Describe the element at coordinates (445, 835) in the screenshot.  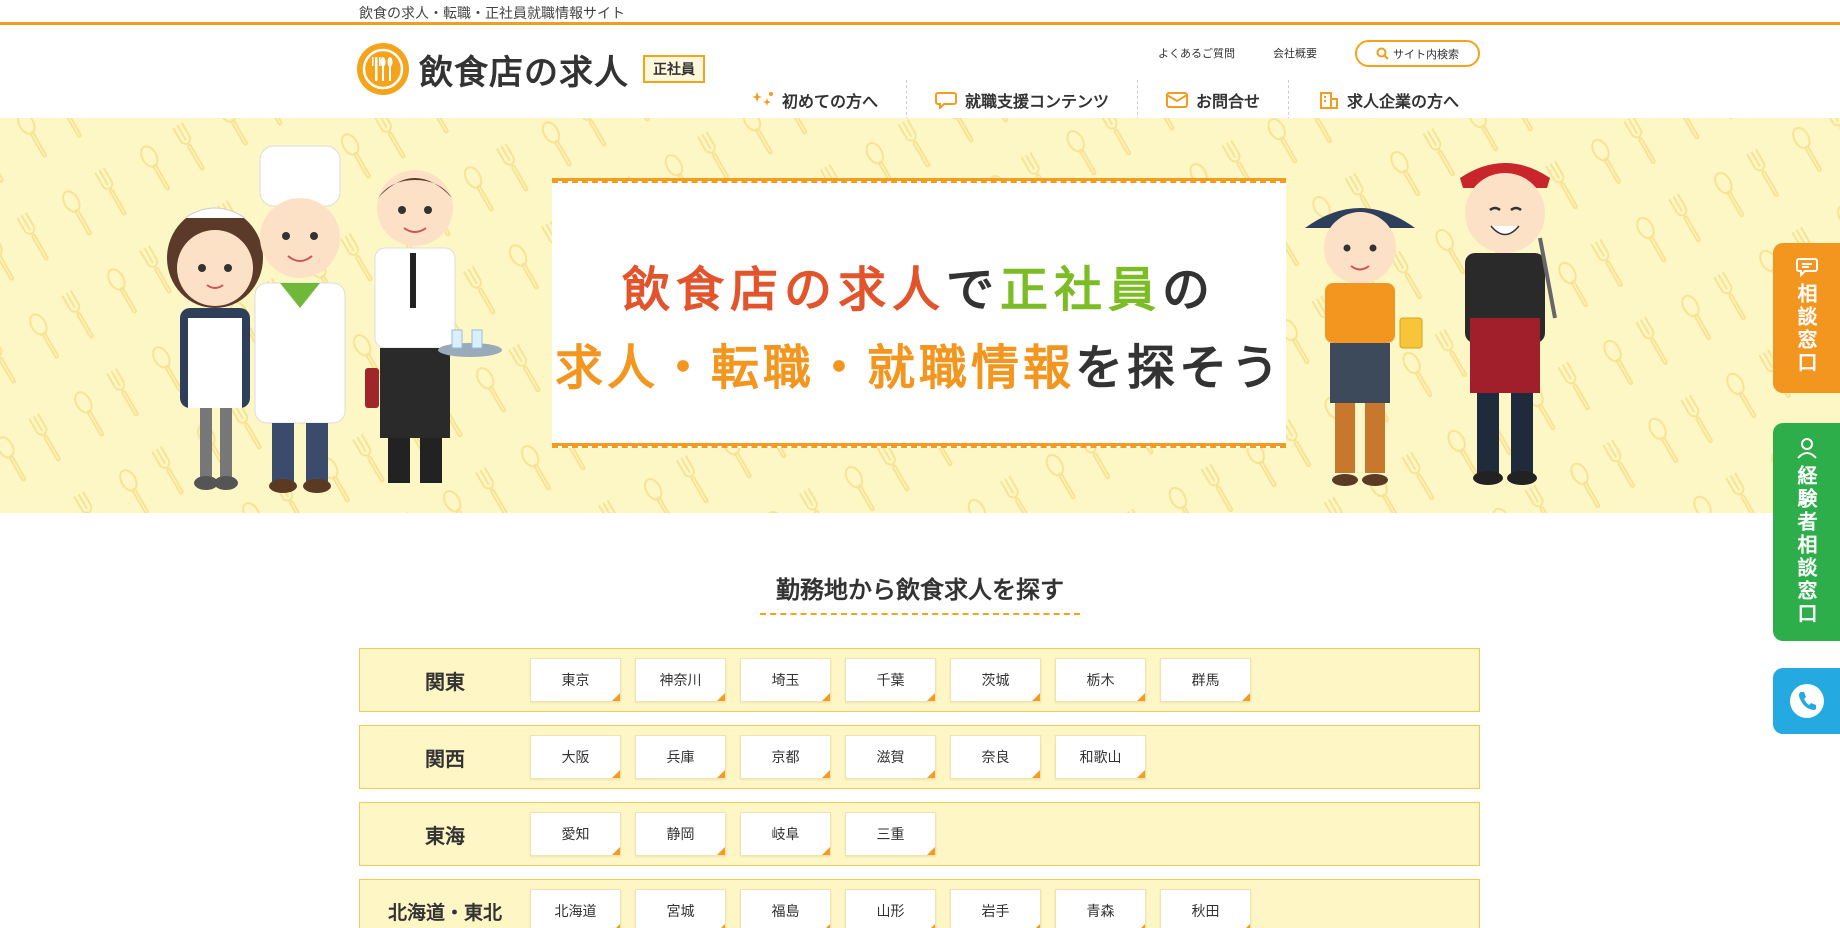
I see `region-name: 東海` at that location.